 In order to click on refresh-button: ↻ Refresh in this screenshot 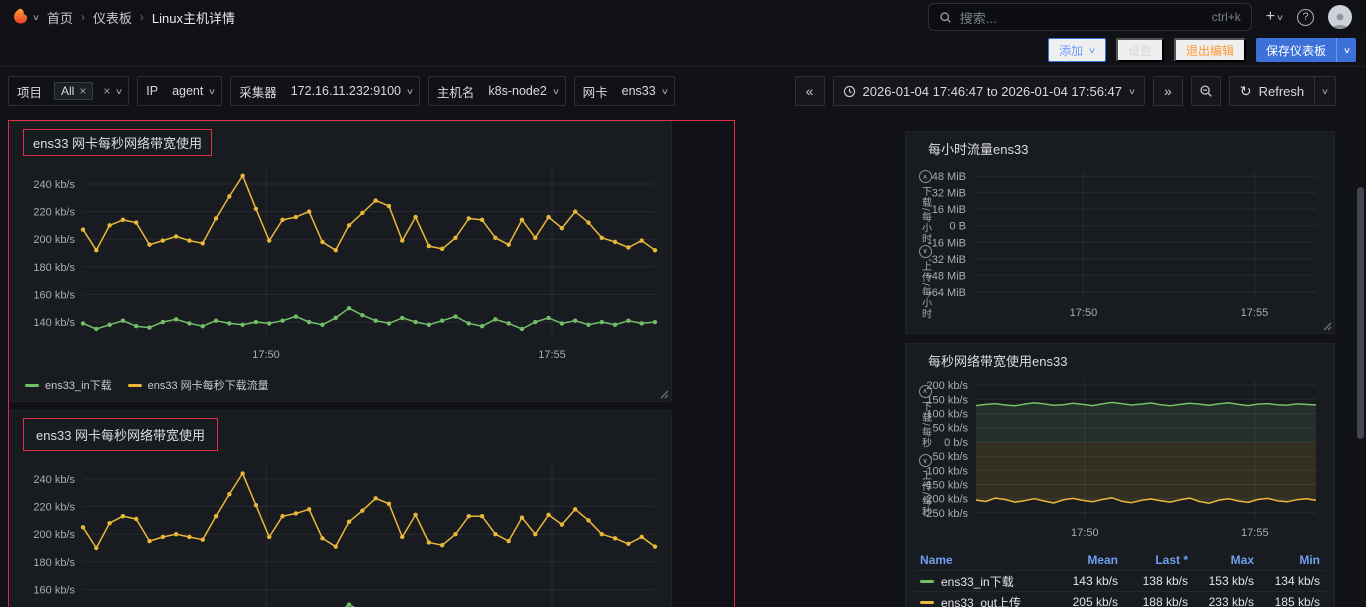, I will do `click(1272, 91)`.